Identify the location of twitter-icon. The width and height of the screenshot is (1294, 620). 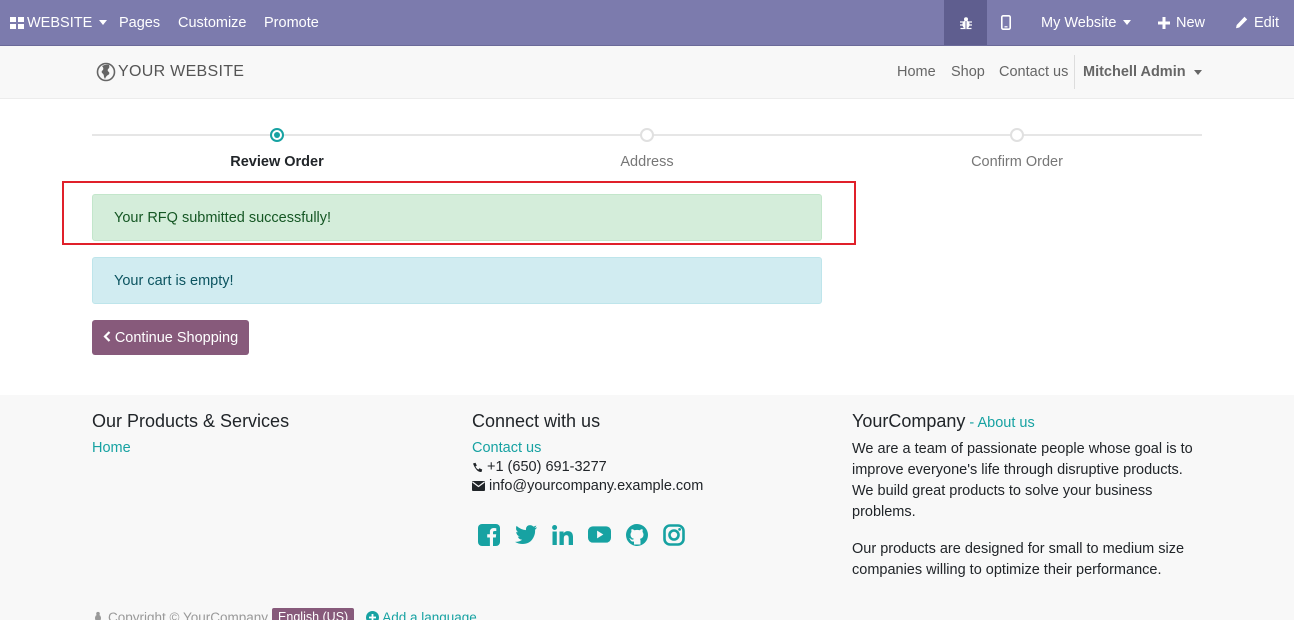
(525, 534).